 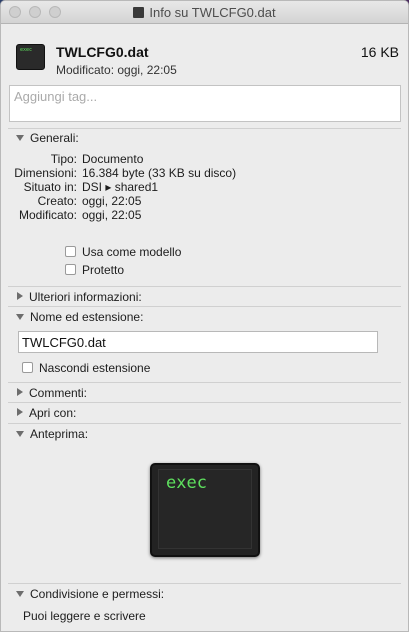 What do you see at coordinates (102, 52) in the screenshot?
I see `file-name: TWLCFG0.dat` at bounding box center [102, 52].